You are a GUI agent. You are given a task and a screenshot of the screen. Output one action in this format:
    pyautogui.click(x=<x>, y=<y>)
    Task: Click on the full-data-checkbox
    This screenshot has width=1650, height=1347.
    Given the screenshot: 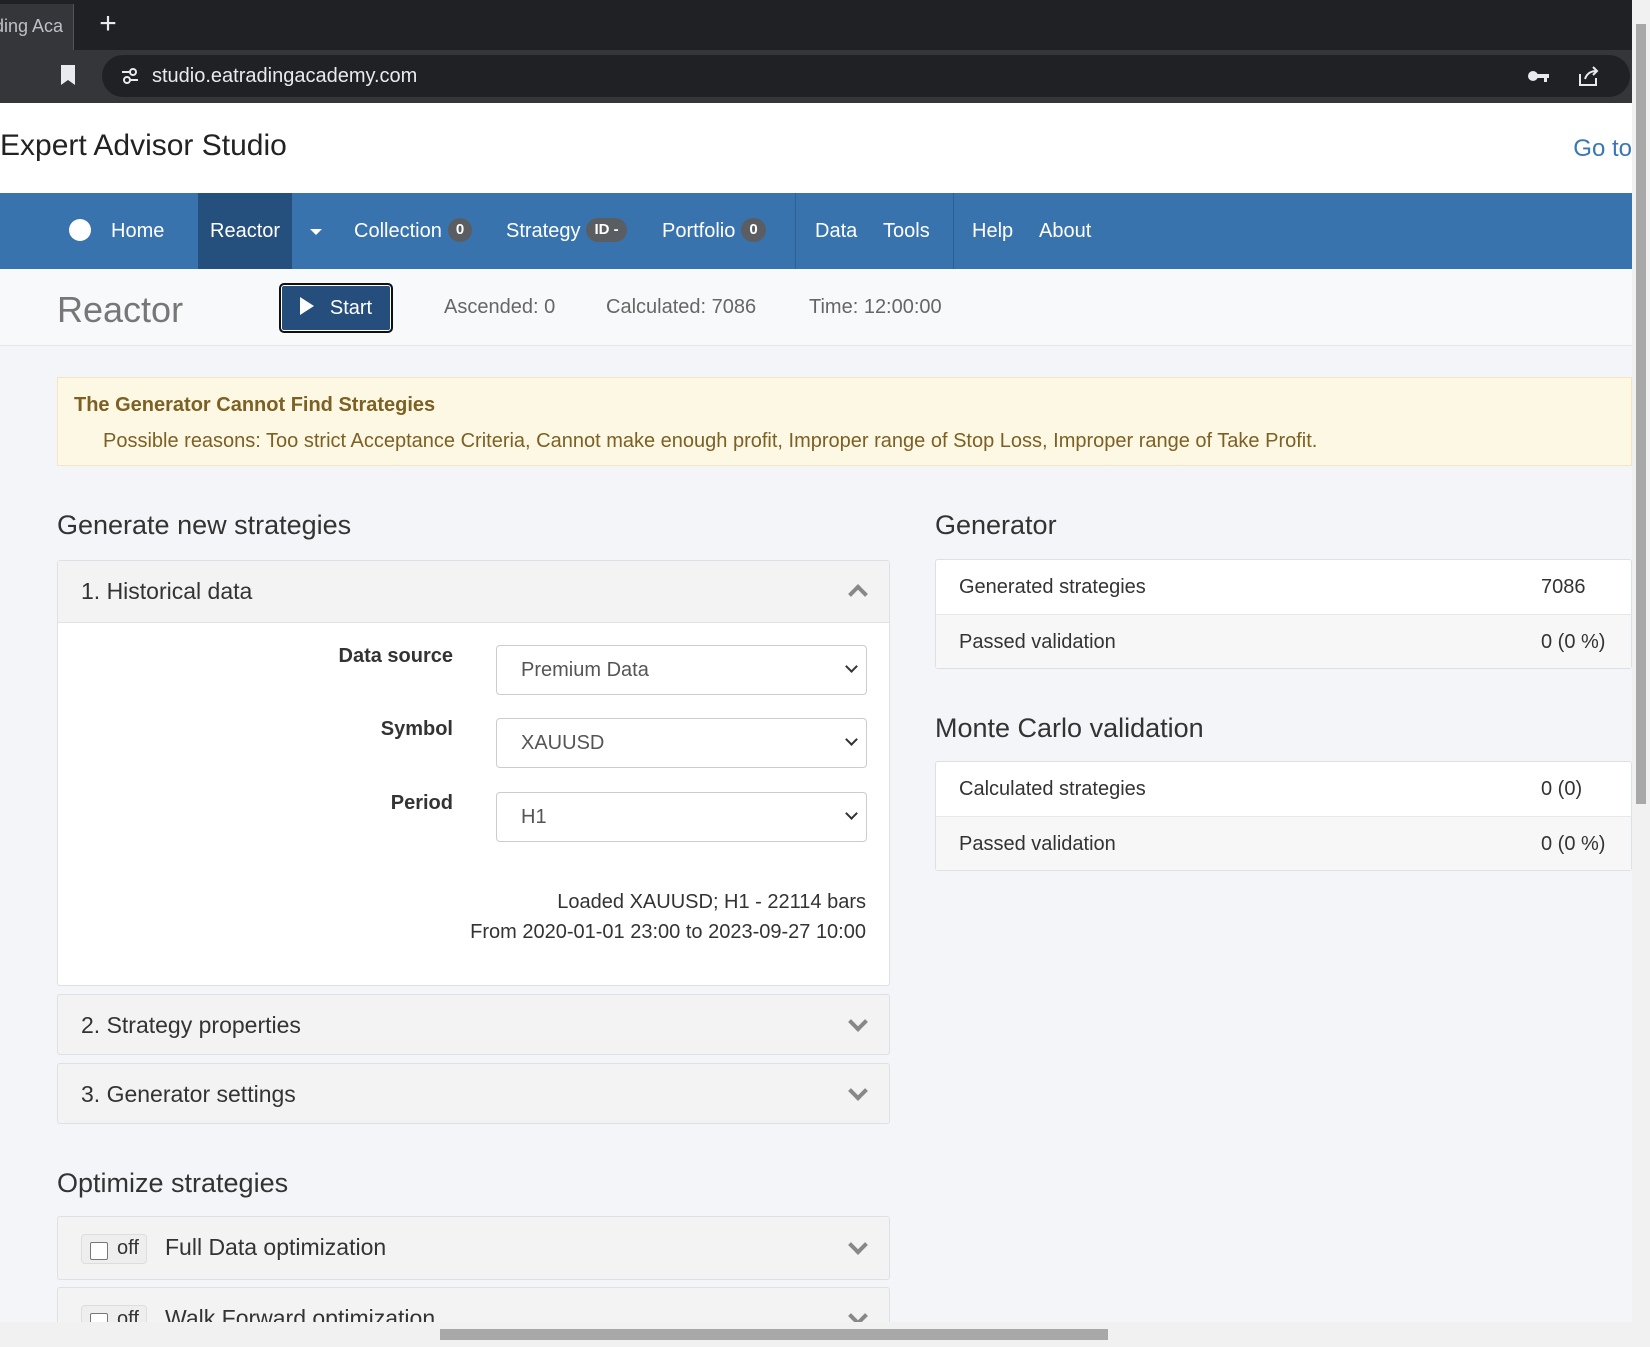 What is the action you would take?
    pyautogui.click(x=99, y=1251)
    